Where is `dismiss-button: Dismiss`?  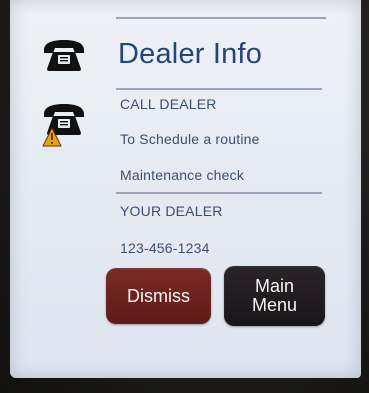 dismiss-button: Dismiss is located at coordinates (158, 296).